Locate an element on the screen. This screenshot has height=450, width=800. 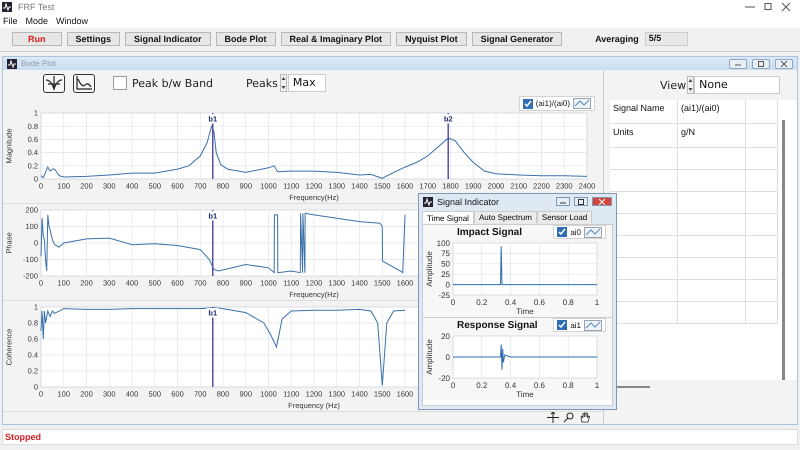
tick-label: -25 is located at coordinates (444, 295).